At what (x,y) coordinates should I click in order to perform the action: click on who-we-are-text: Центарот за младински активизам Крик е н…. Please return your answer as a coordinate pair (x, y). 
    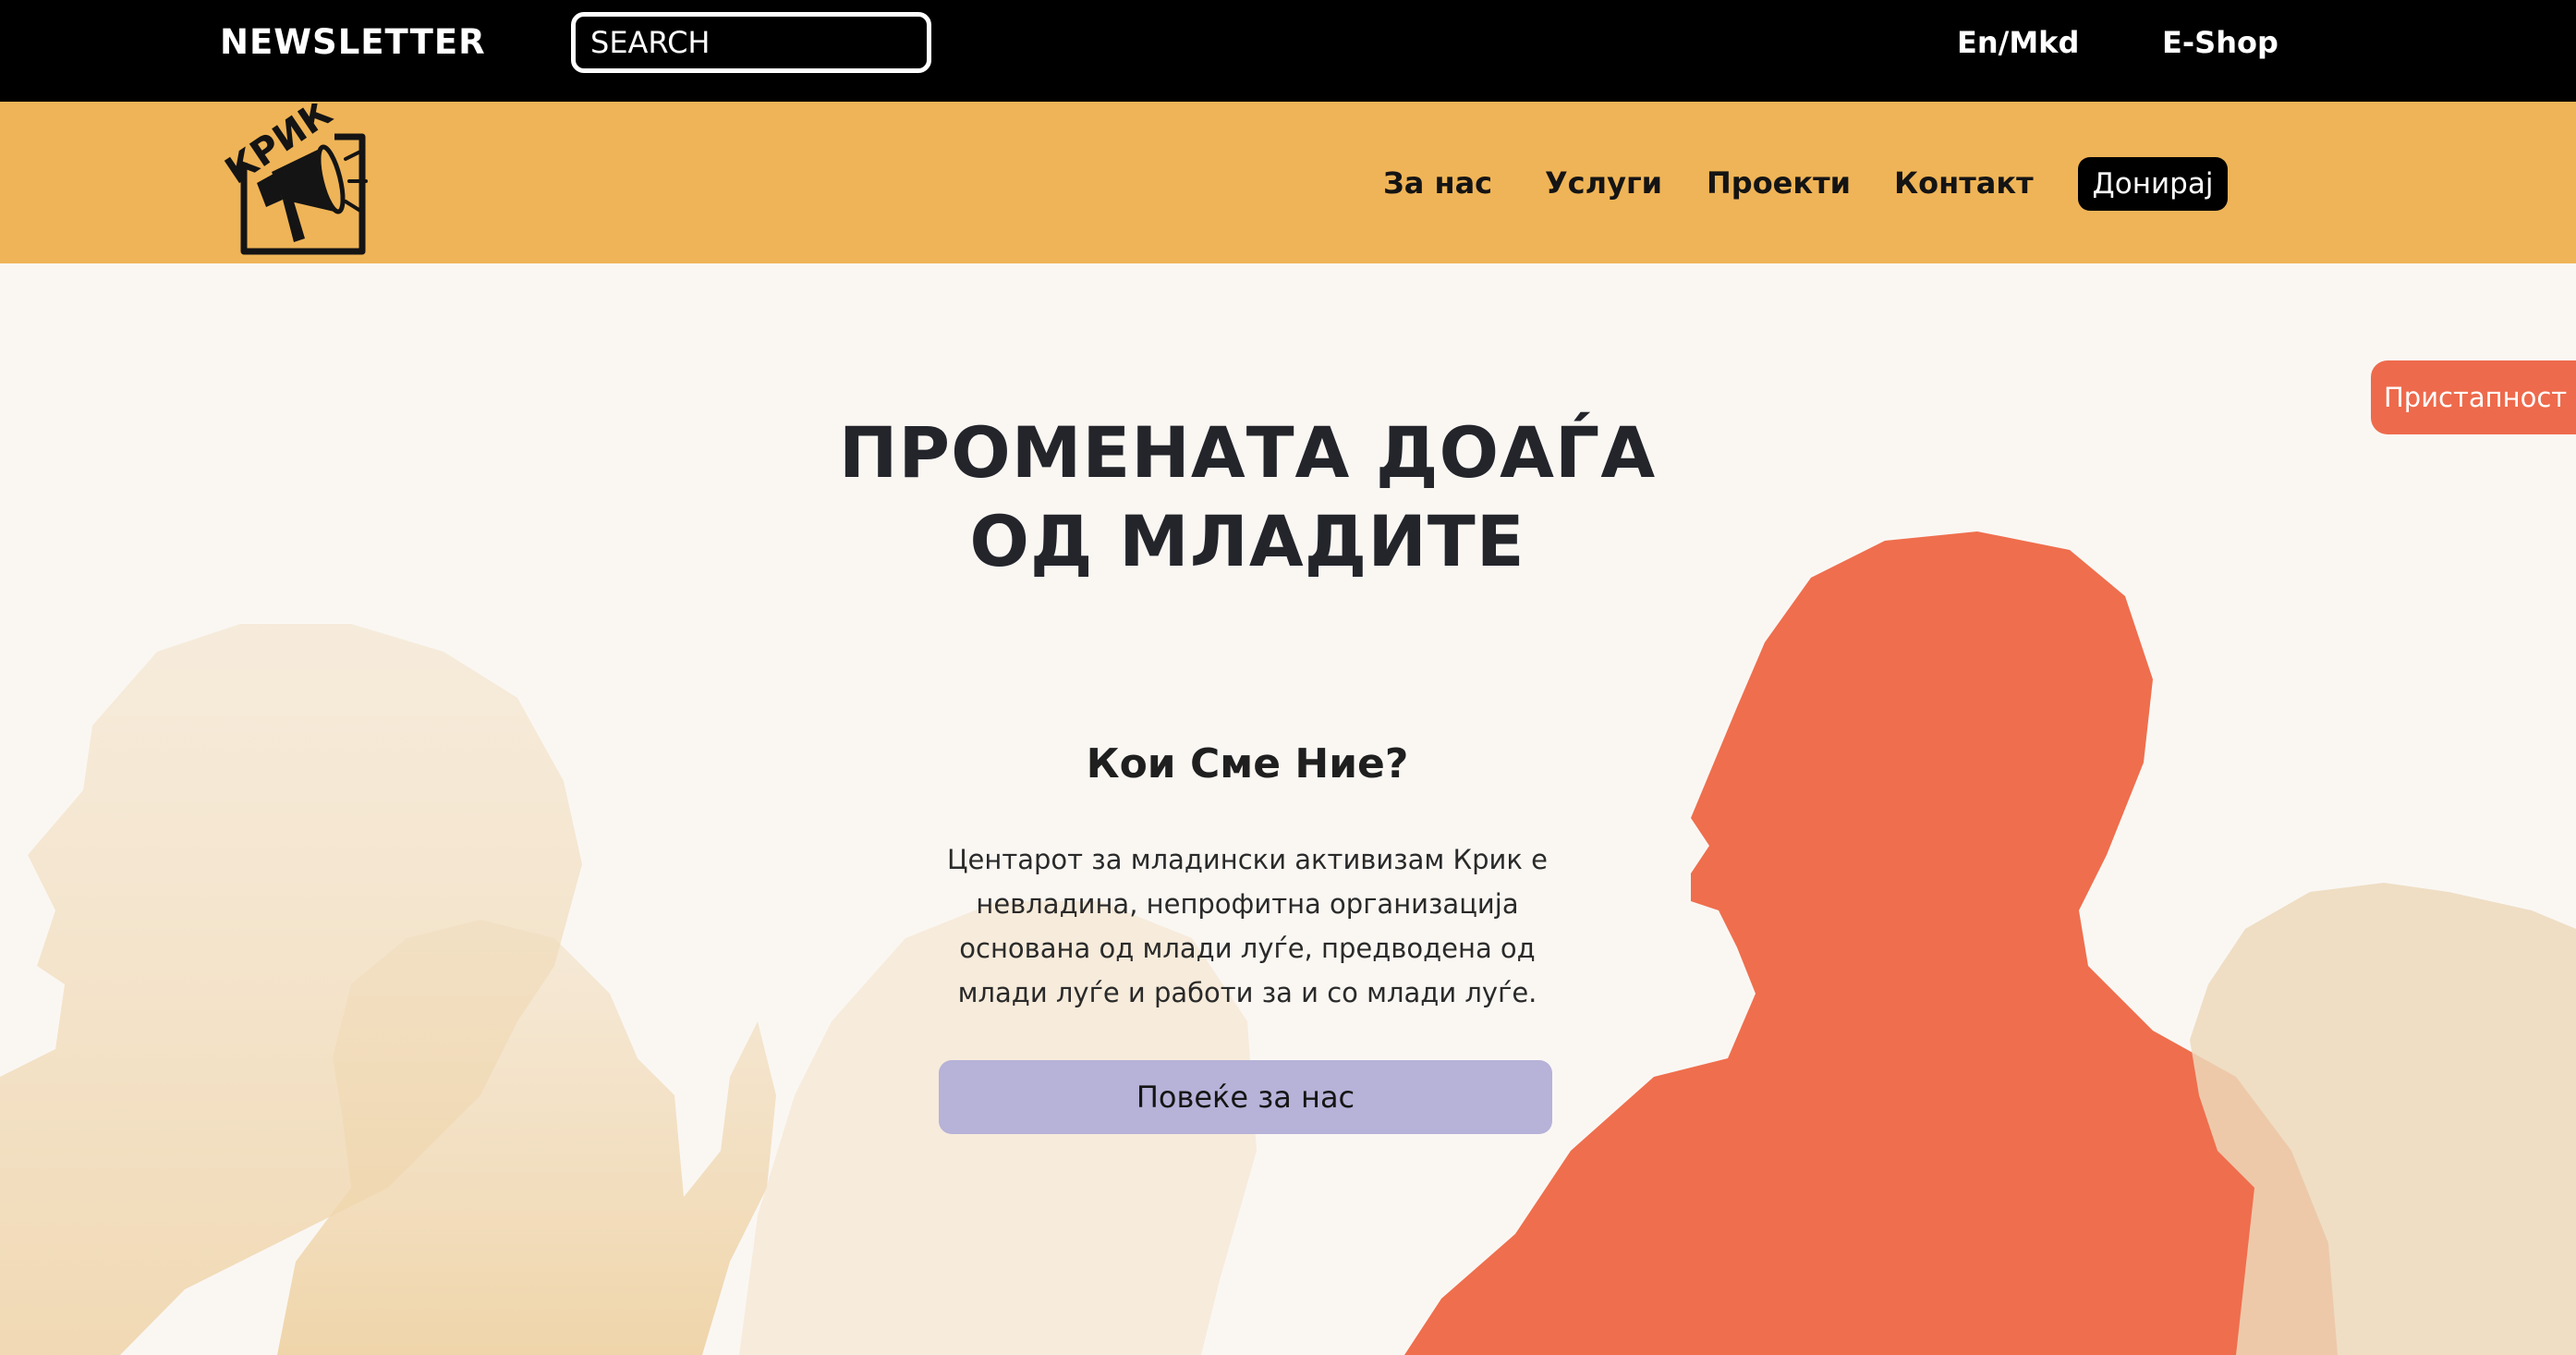
    Looking at the image, I should click on (1247, 926).